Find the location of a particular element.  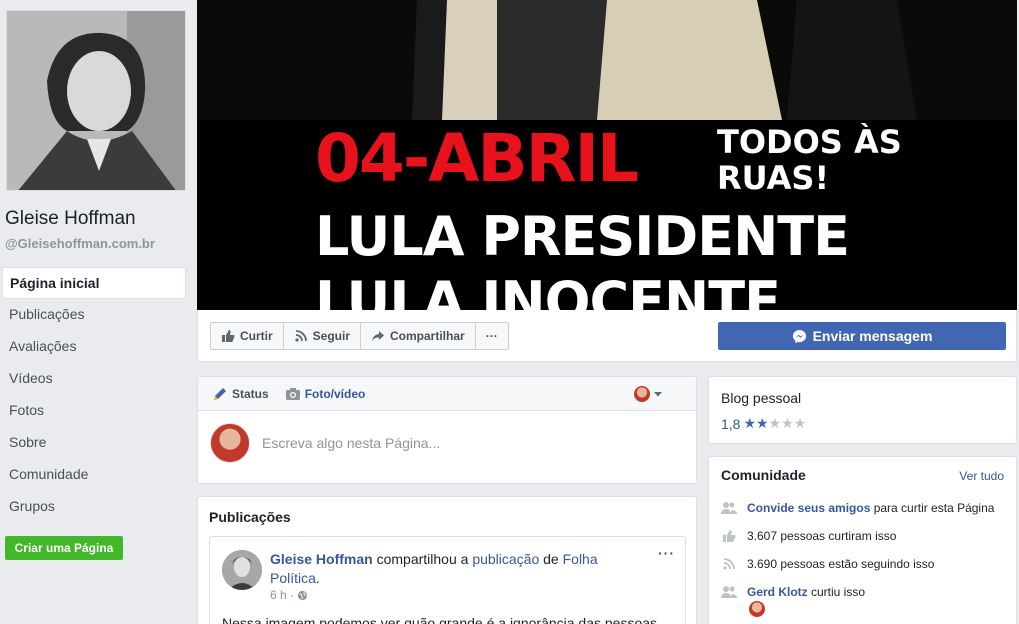

like-label: Curtir is located at coordinates (256, 336).